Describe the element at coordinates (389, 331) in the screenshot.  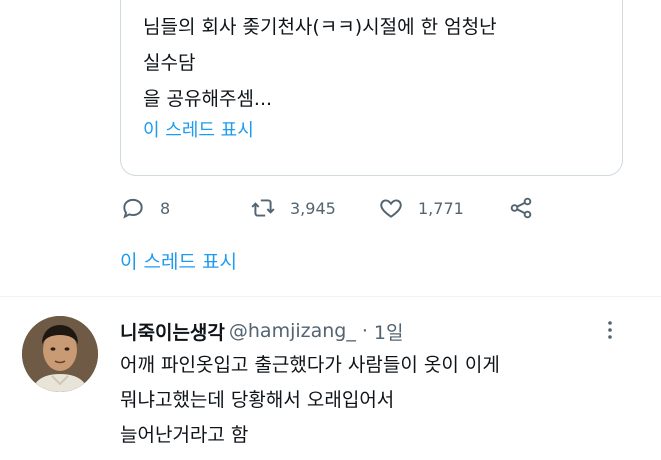
I see `tweet-timestamp: 1일` at that location.